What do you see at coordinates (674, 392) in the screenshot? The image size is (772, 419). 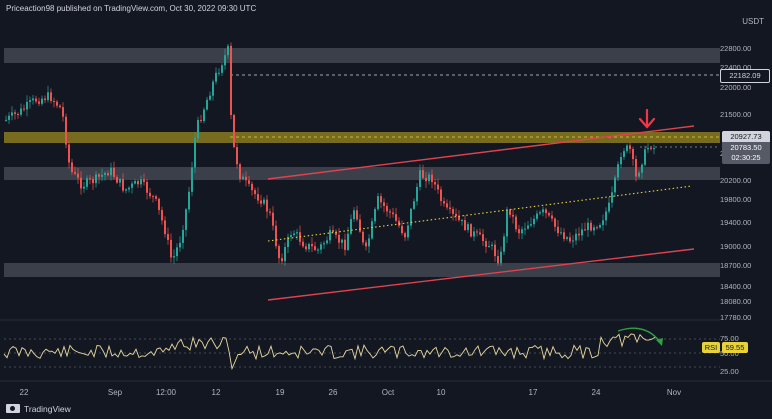 I see `time-tick: Nov` at bounding box center [674, 392].